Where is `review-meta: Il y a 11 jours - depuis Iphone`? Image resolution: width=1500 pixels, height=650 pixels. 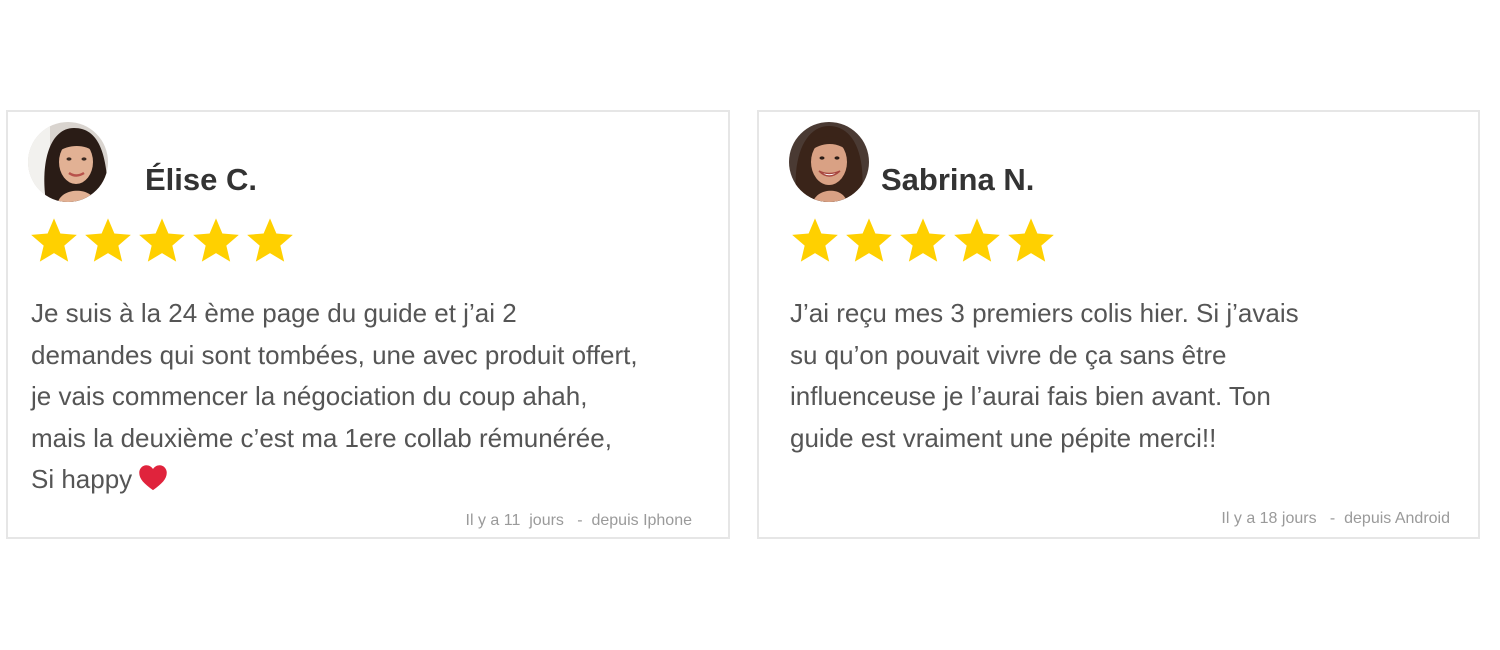
review-meta: Il y a 11 jours - depuis Iphone is located at coordinates (579, 520).